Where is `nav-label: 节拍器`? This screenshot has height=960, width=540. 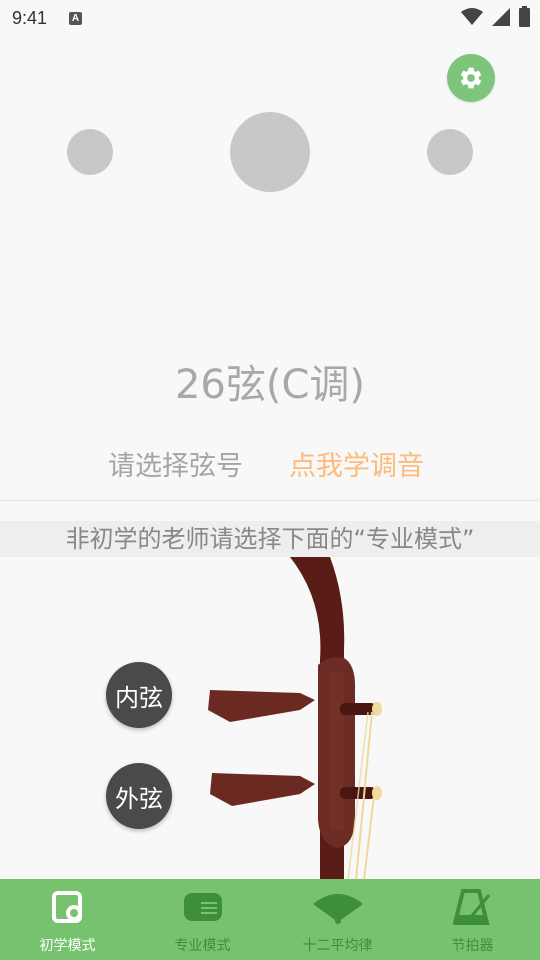
nav-label: 节拍器 is located at coordinates (472, 946).